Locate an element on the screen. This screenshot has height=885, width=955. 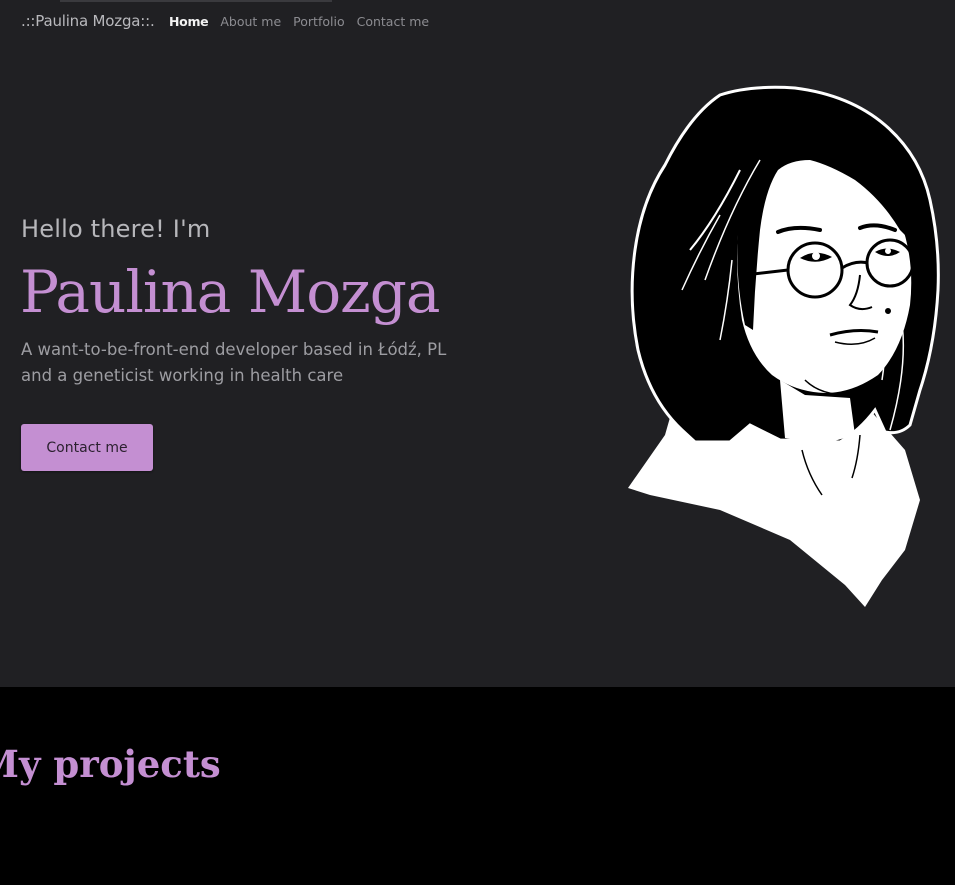
nav-link-home: Home is located at coordinates (189, 21).